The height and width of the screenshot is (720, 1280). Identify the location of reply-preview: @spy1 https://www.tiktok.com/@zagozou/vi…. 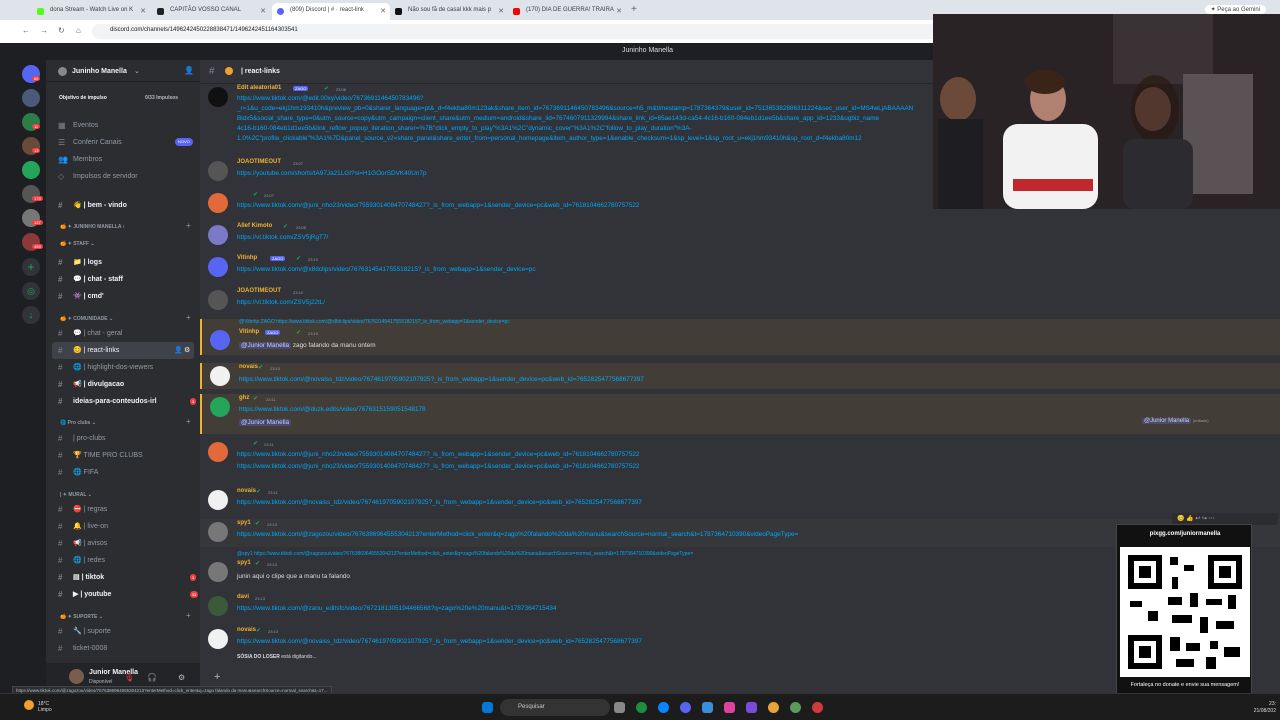
(465, 554).